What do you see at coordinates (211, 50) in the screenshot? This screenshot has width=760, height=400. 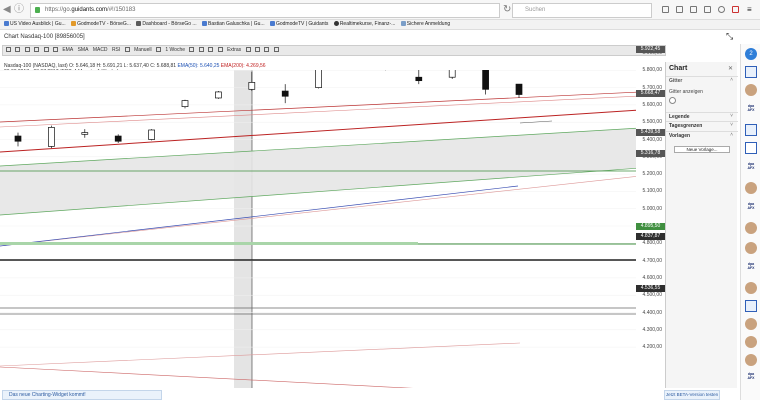 I see `text-icon` at bounding box center [211, 50].